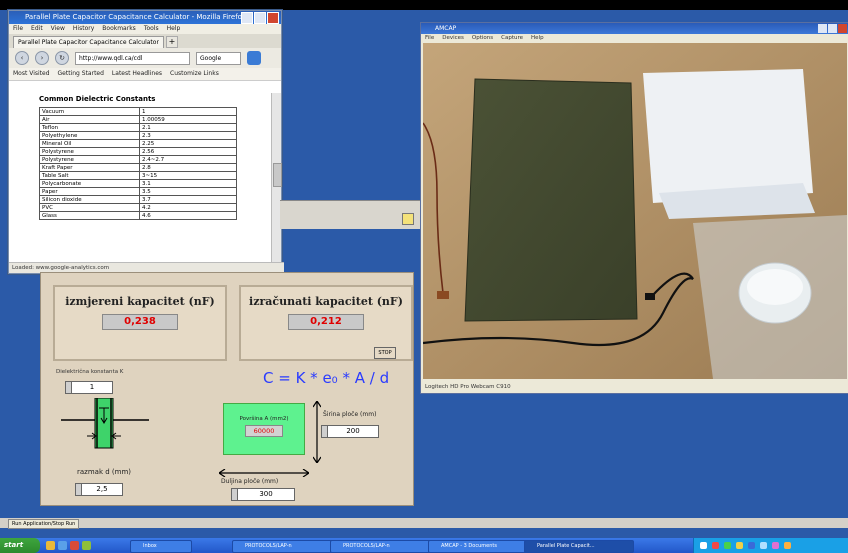  I want to click on panel-indicator, so click(408, 219).